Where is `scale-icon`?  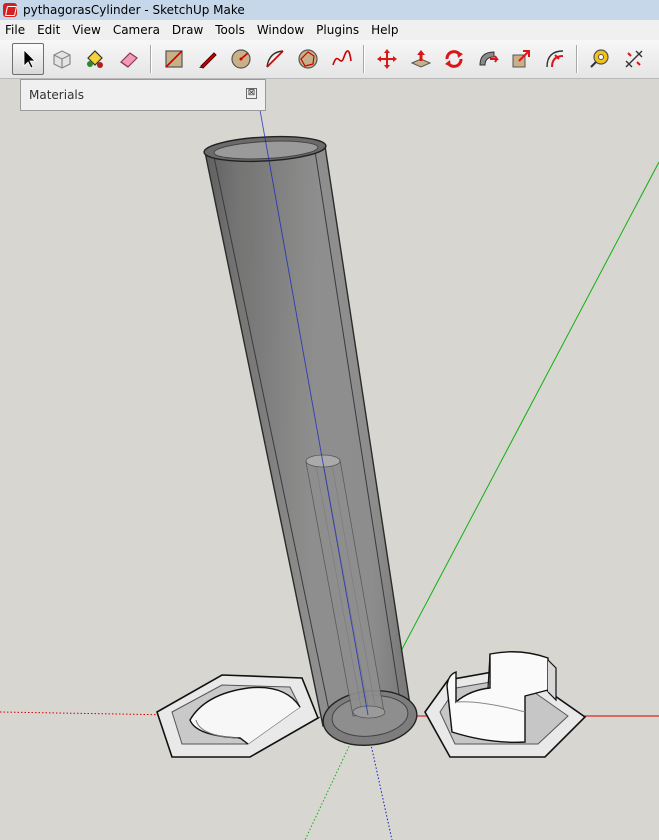 scale-icon is located at coordinates (521, 59).